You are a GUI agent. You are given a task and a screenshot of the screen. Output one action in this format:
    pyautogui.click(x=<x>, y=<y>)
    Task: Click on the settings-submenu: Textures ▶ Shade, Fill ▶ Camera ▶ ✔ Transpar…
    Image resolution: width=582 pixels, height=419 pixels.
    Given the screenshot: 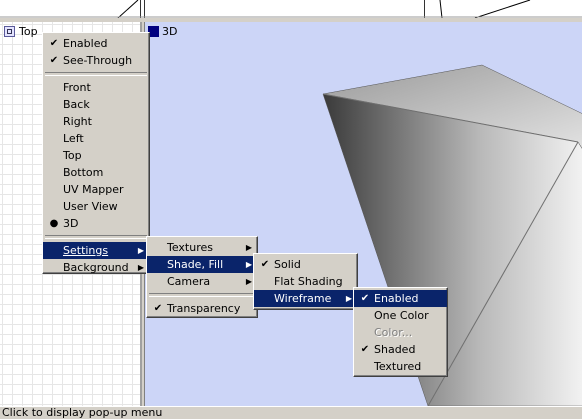 What is the action you would take?
    pyautogui.click(x=202, y=277)
    